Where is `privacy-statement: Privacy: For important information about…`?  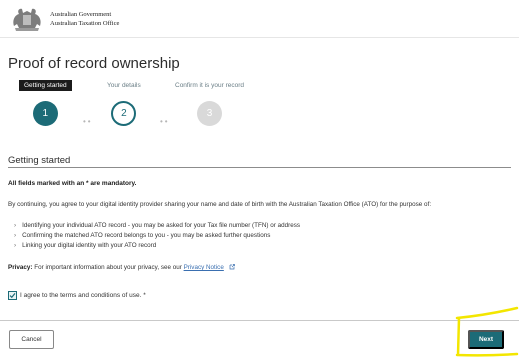 privacy-statement: Privacy: For important information about… is located at coordinates (121, 267).